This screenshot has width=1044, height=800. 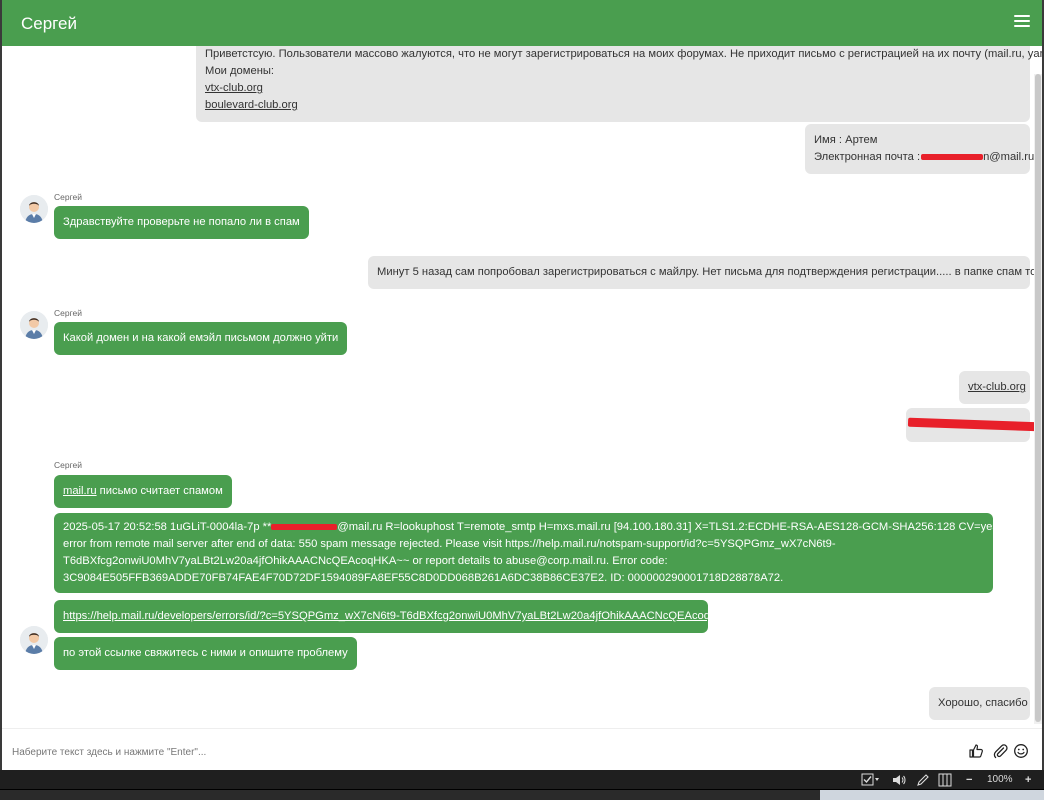 What do you see at coordinates (251, 105) in the screenshot?
I see `domain-link: boulevard-club.org` at bounding box center [251, 105].